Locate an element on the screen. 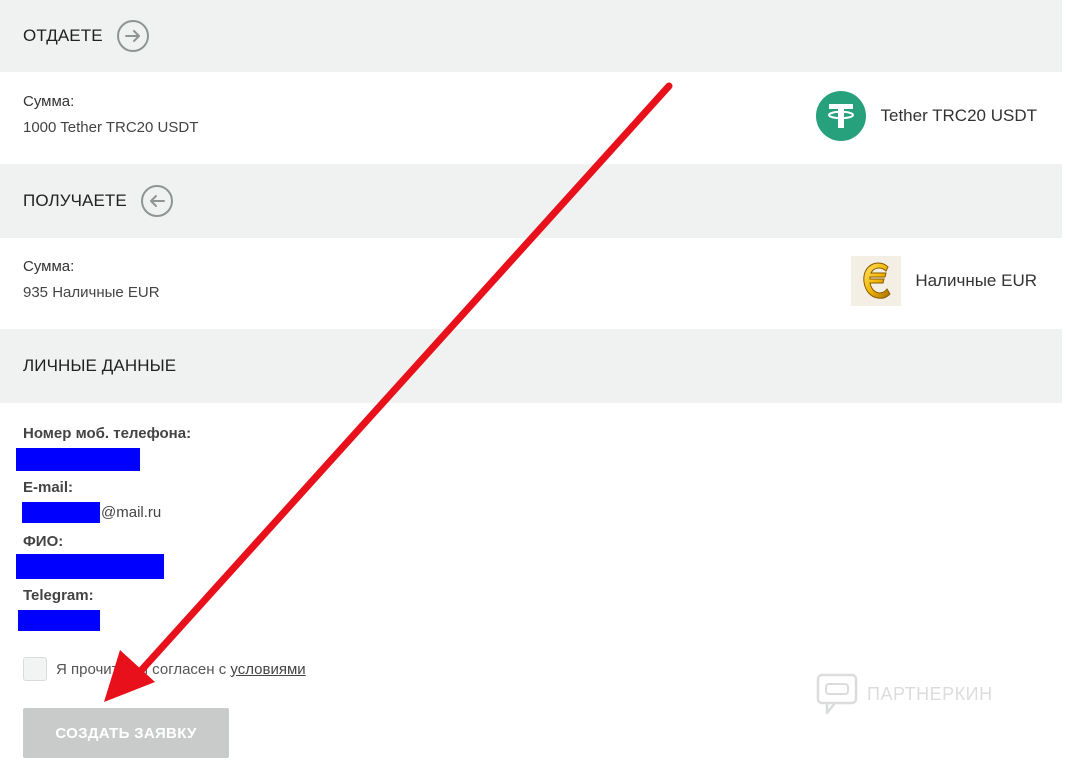 The height and width of the screenshot is (769, 1080). watermark-text: ПАРТНЕРКИН is located at coordinates (930, 693).